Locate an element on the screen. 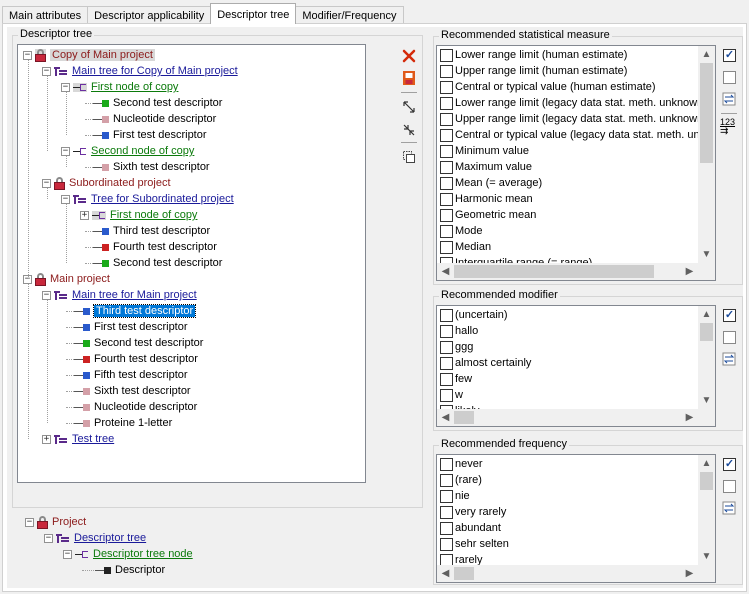 The height and width of the screenshot is (594, 749). lock-icon is located at coordinates (409, 78).